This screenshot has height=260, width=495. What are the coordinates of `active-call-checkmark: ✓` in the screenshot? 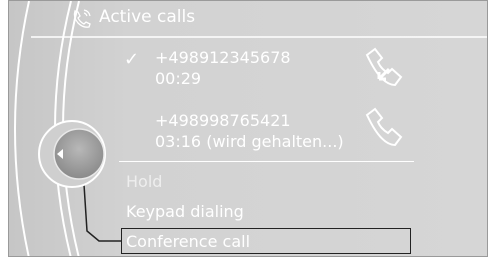 It's located at (132, 59).